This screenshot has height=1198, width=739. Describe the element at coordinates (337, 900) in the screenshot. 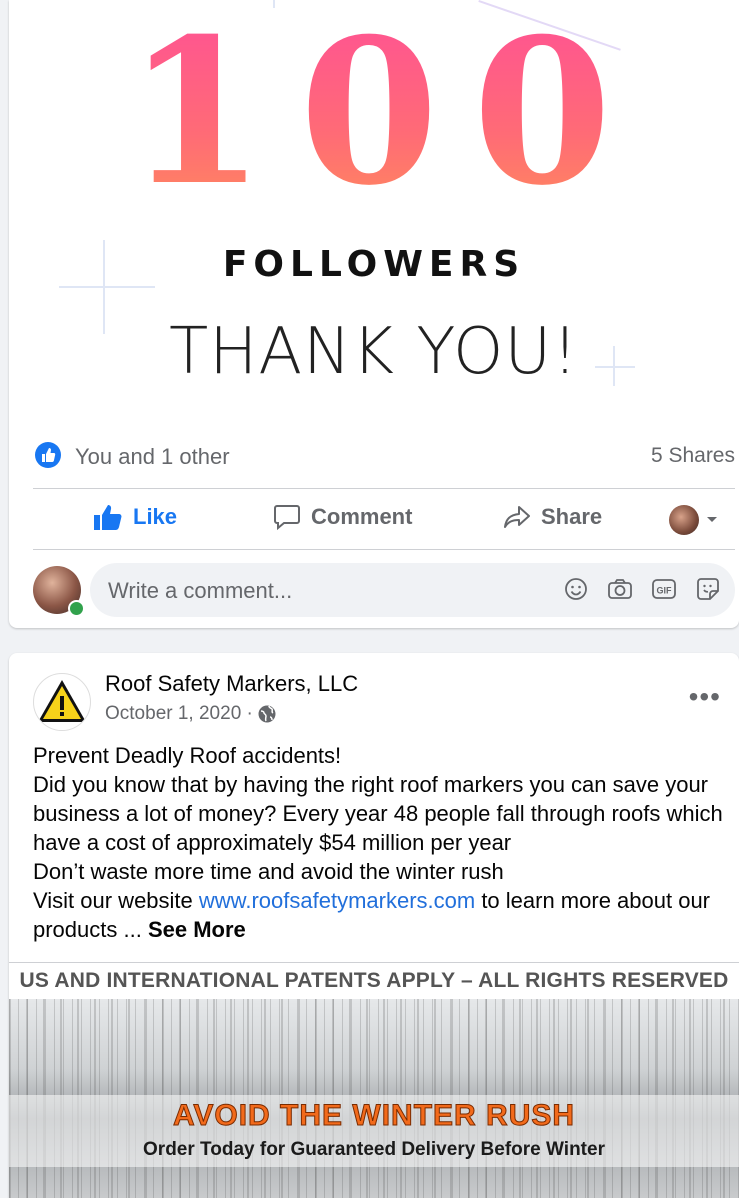

I see `website-link: www.roofsafetymarkers.com` at that location.